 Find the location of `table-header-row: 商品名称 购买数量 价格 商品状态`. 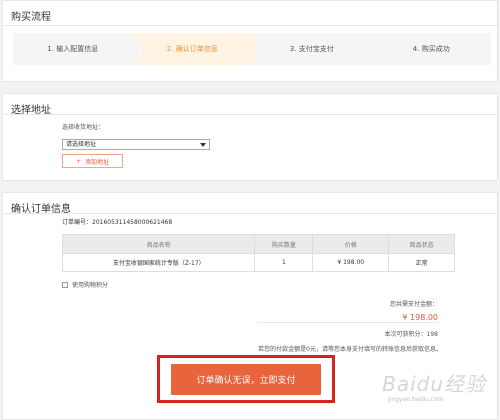

table-header-row: 商品名称 购买数量 价格 商品状态 is located at coordinates (258, 244).